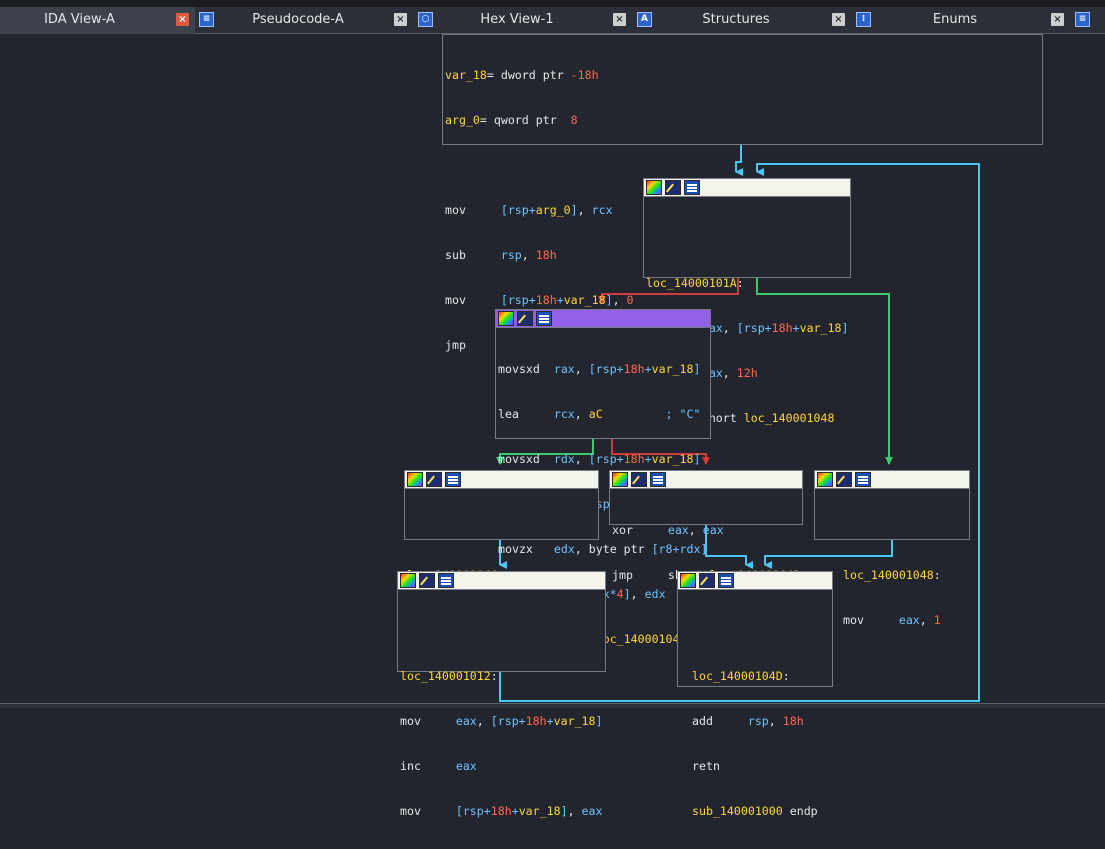  Describe the element at coordinates (741, 676) in the screenshot. I see `code-line: loc_14000104D:` at that location.